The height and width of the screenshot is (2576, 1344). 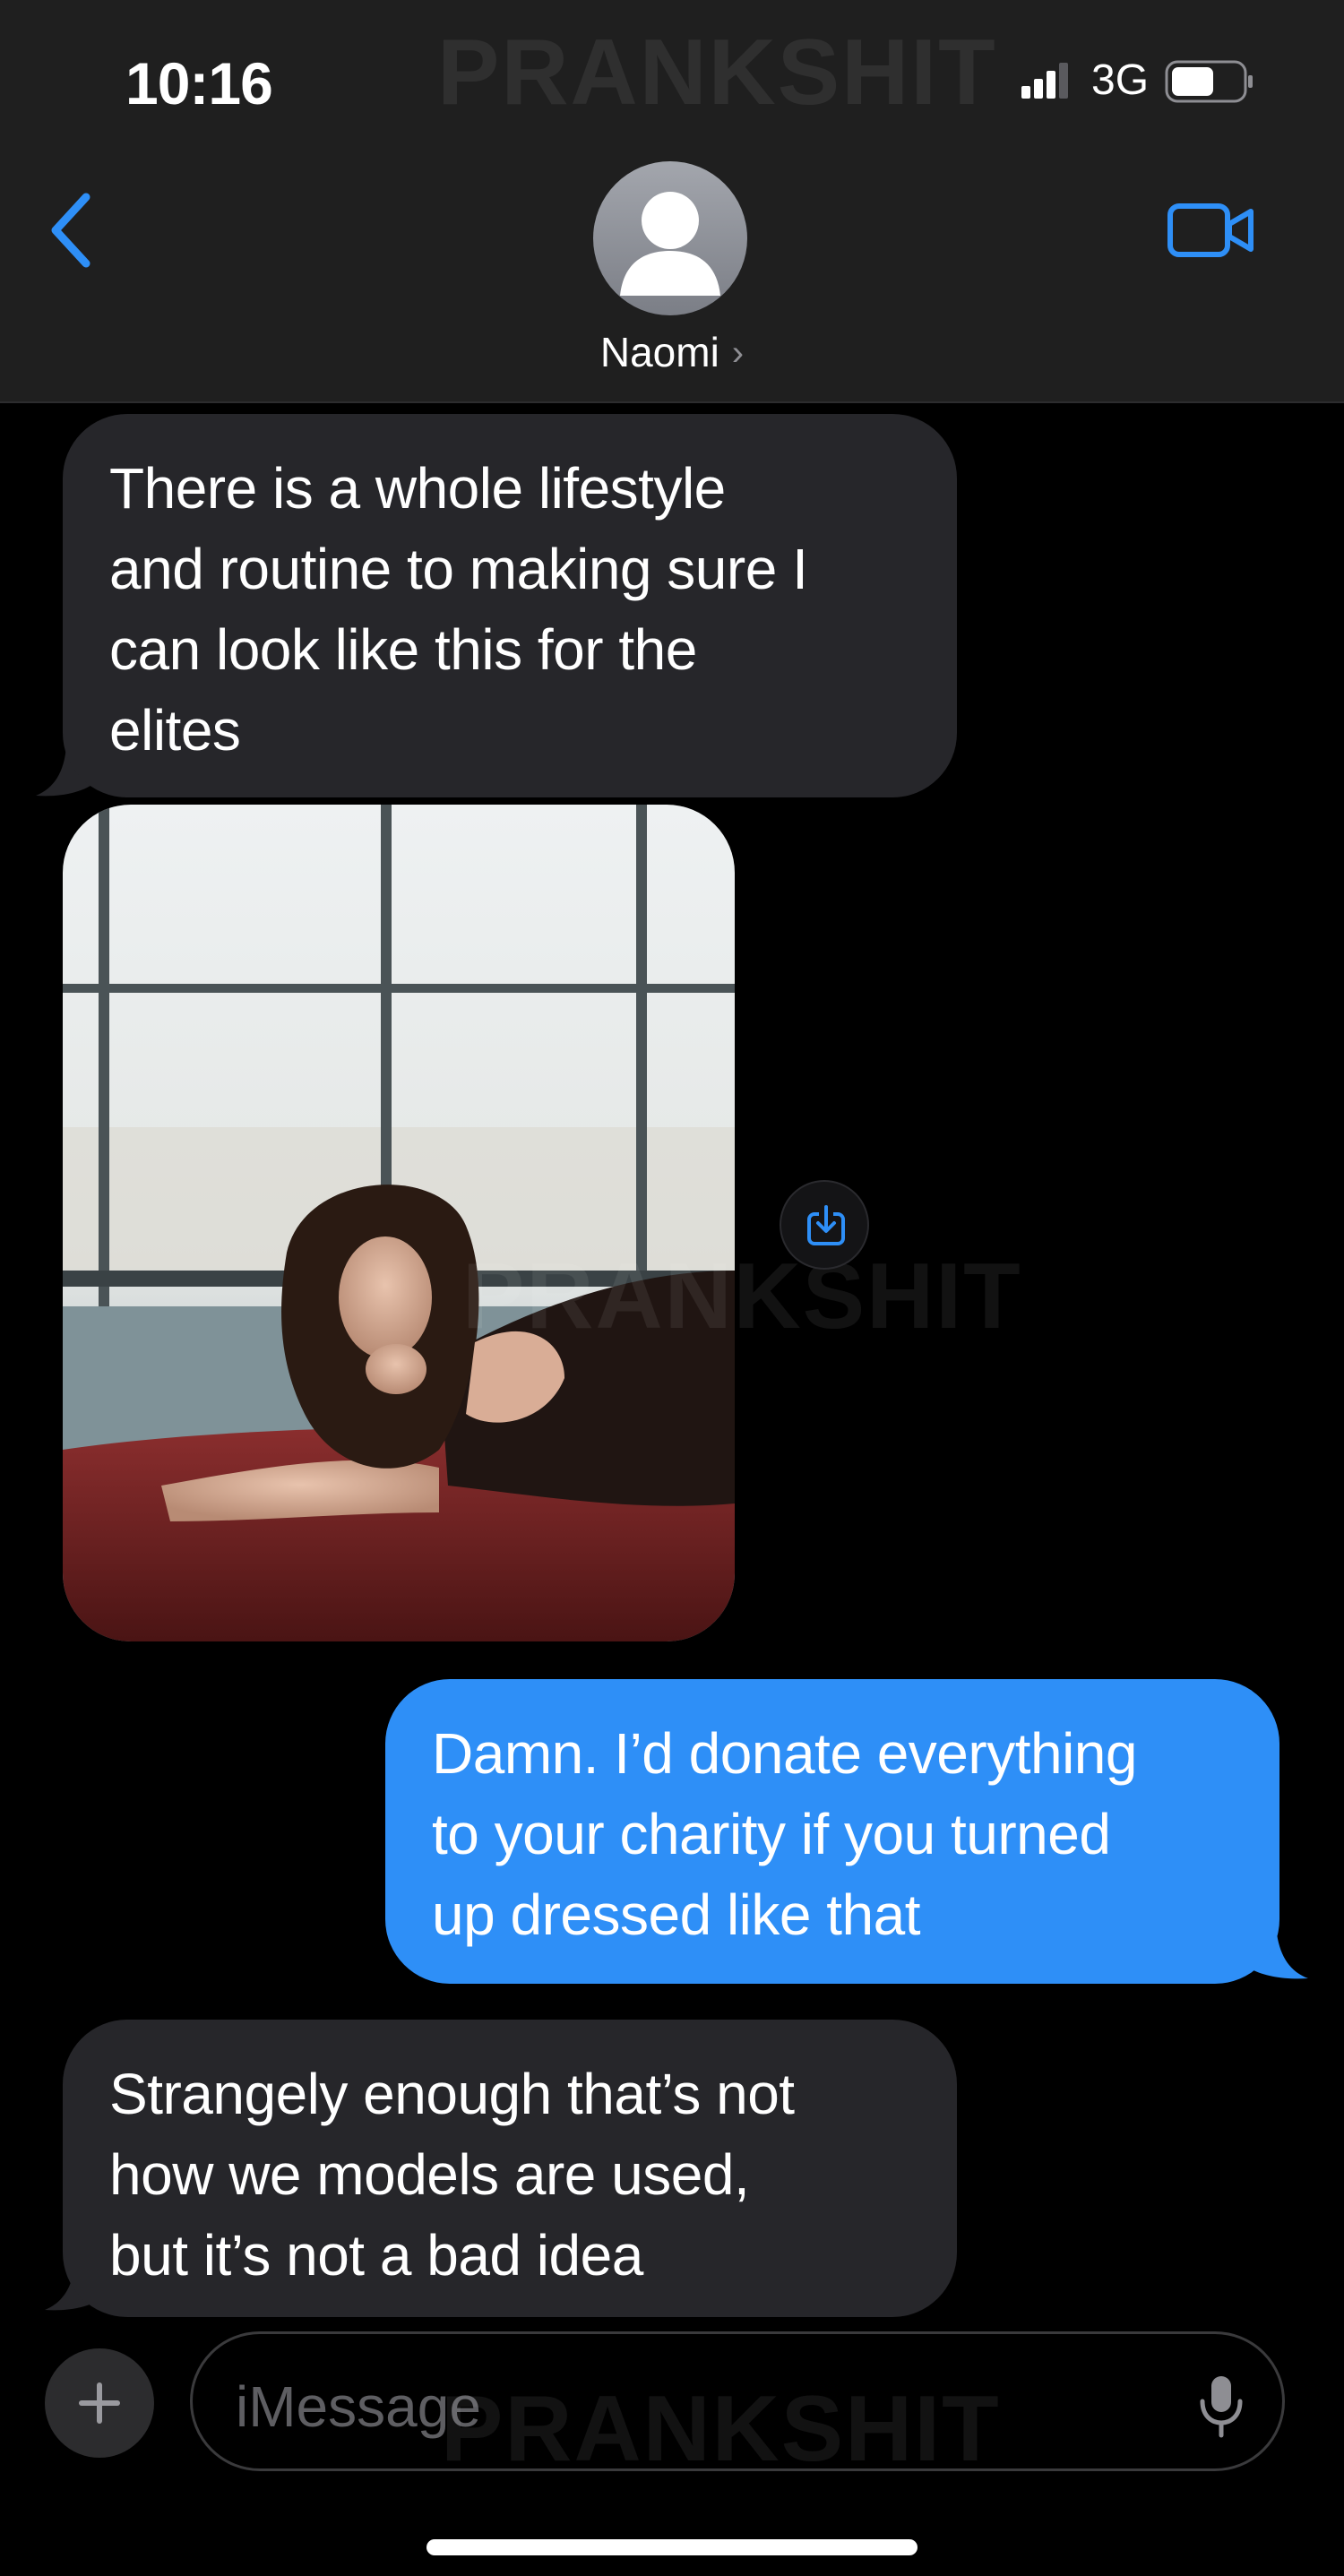 I want to click on apps-plus-button, so click(x=100, y=2403).